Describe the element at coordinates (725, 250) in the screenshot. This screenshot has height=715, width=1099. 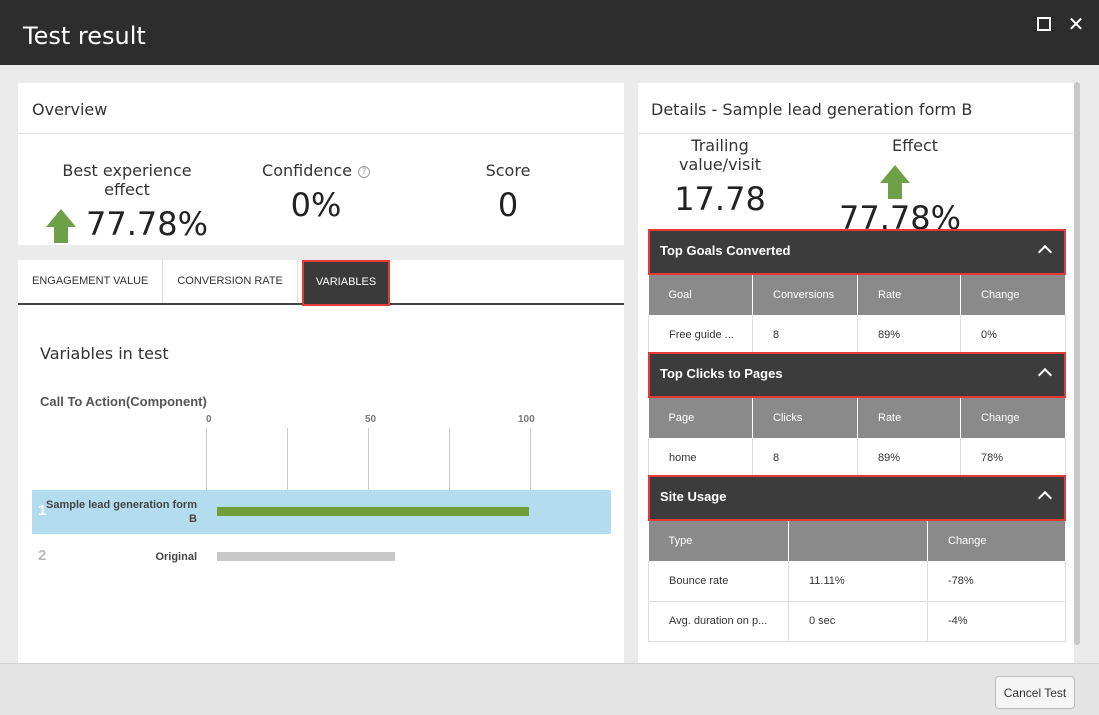
I see `top-goals-title: Top Goals Converted` at that location.